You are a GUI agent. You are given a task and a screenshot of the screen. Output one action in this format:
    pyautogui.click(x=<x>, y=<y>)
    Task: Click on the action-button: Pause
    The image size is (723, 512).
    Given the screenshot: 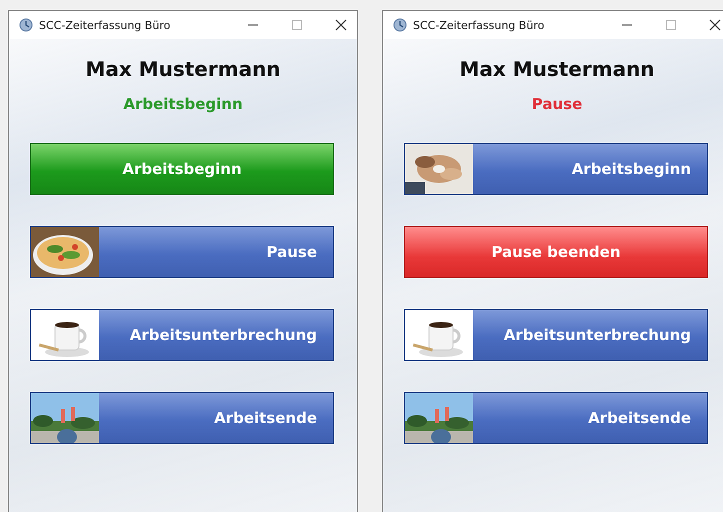 What is the action you would take?
    pyautogui.click(x=182, y=252)
    